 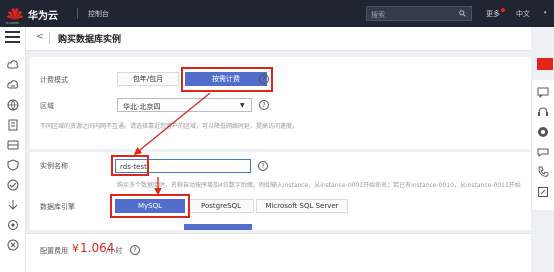 I want to click on chevron-down-icon: ▾, so click(x=545, y=13).